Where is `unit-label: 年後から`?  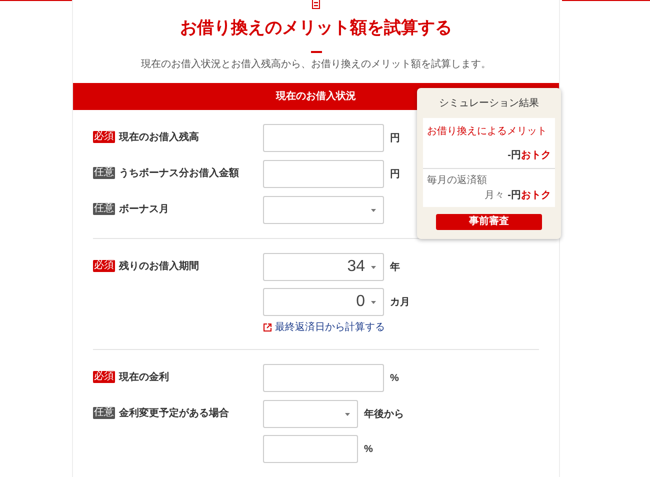 unit-label: 年後から is located at coordinates (384, 415).